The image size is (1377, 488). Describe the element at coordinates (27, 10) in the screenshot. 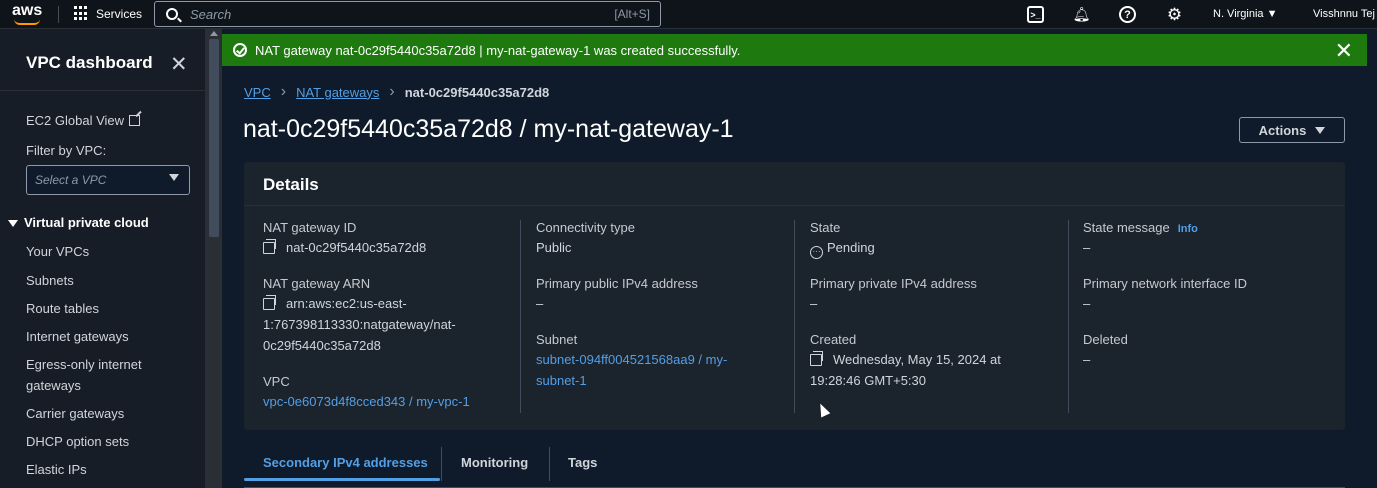

I see `aws-logo-text: aws` at that location.